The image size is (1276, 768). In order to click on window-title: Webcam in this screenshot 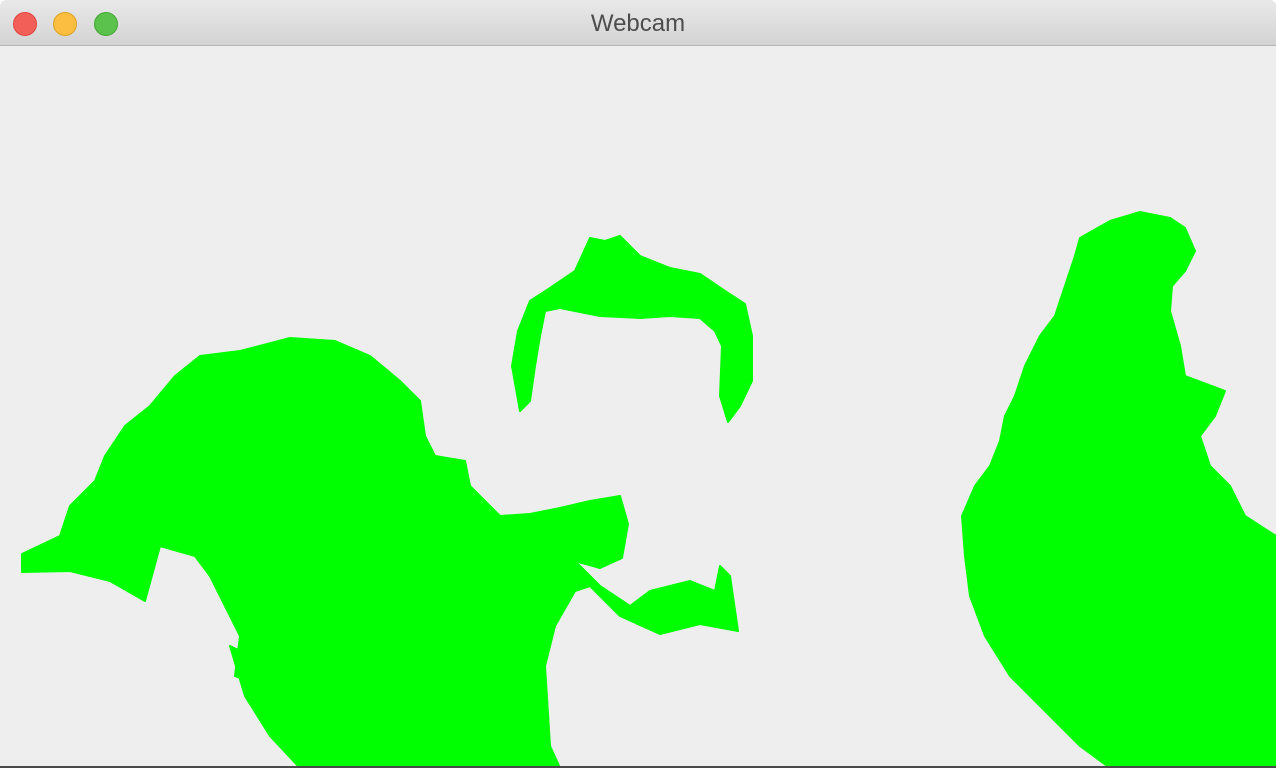, I will do `click(638, 23)`.